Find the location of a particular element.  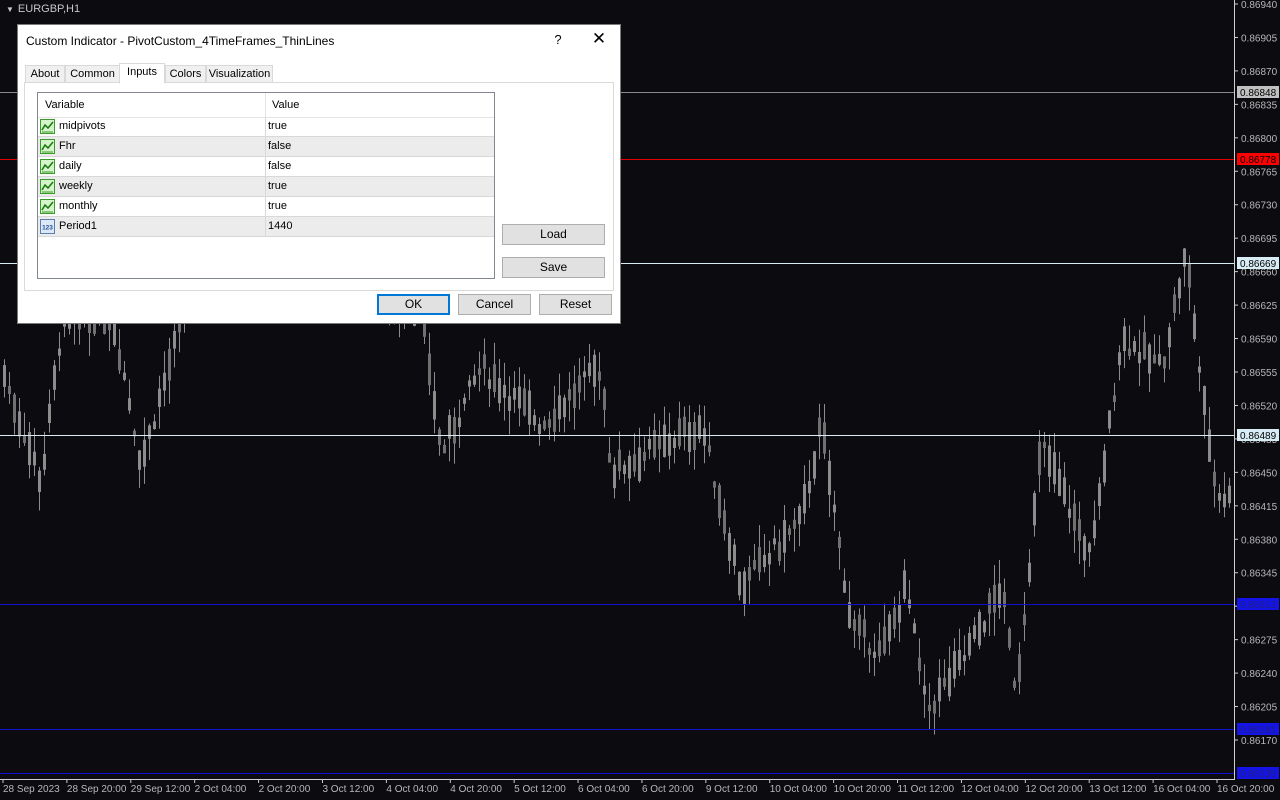

dropdown-arrow-icon: ▼ is located at coordinates (10, 9).